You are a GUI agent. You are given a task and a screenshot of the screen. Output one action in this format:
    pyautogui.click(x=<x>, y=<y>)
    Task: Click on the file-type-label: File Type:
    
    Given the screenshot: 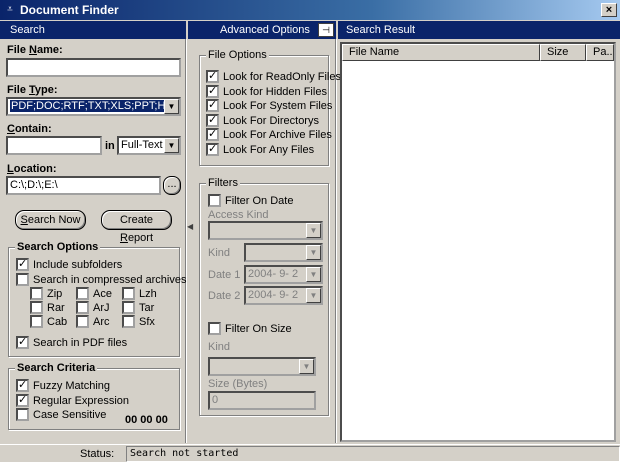 What is the action you would take?
    pyautogui.click(x=32, y=90)
    